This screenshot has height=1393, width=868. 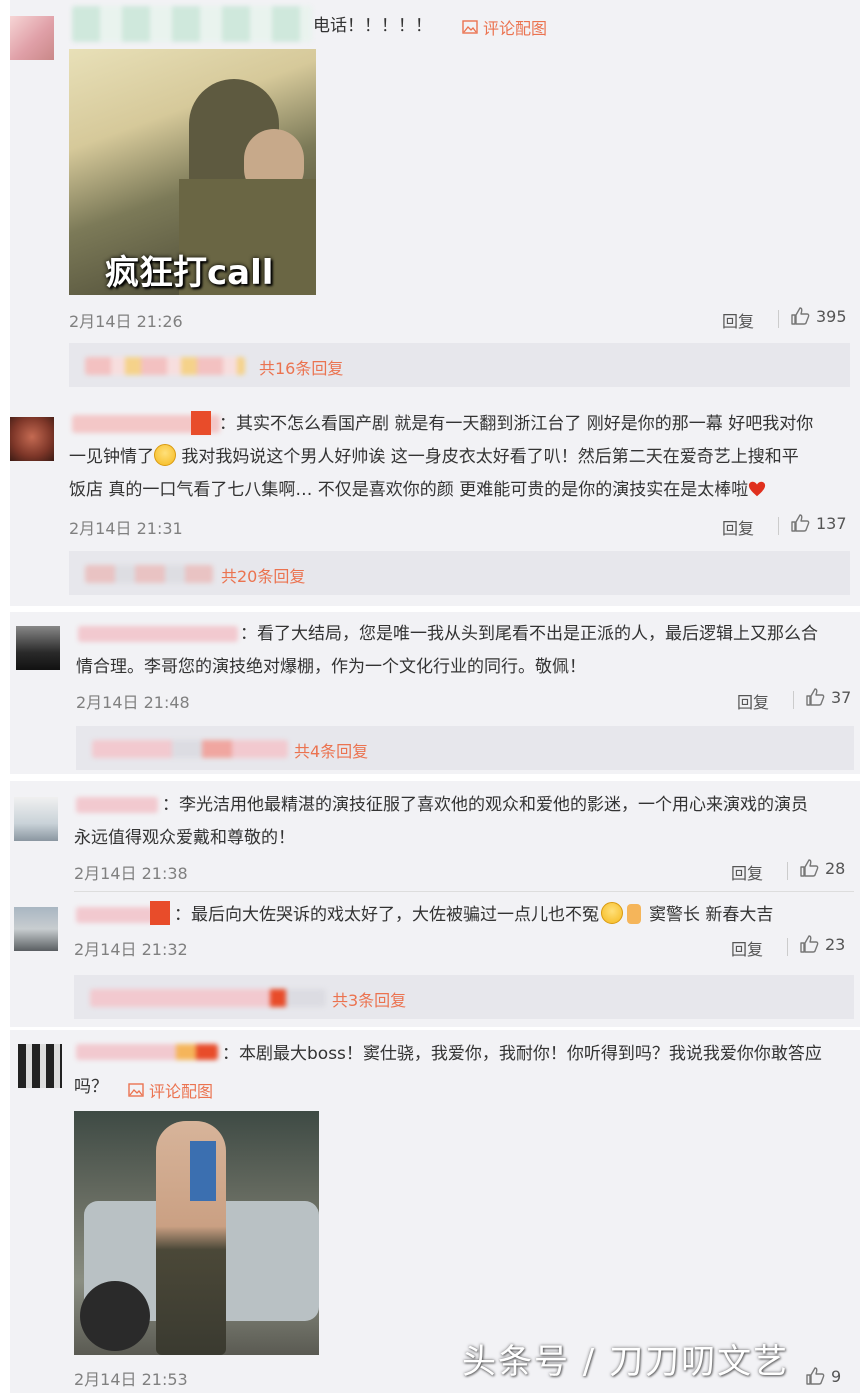 I want to click on comment-time: 2月14日 21:26, so click(x=126, y=321).